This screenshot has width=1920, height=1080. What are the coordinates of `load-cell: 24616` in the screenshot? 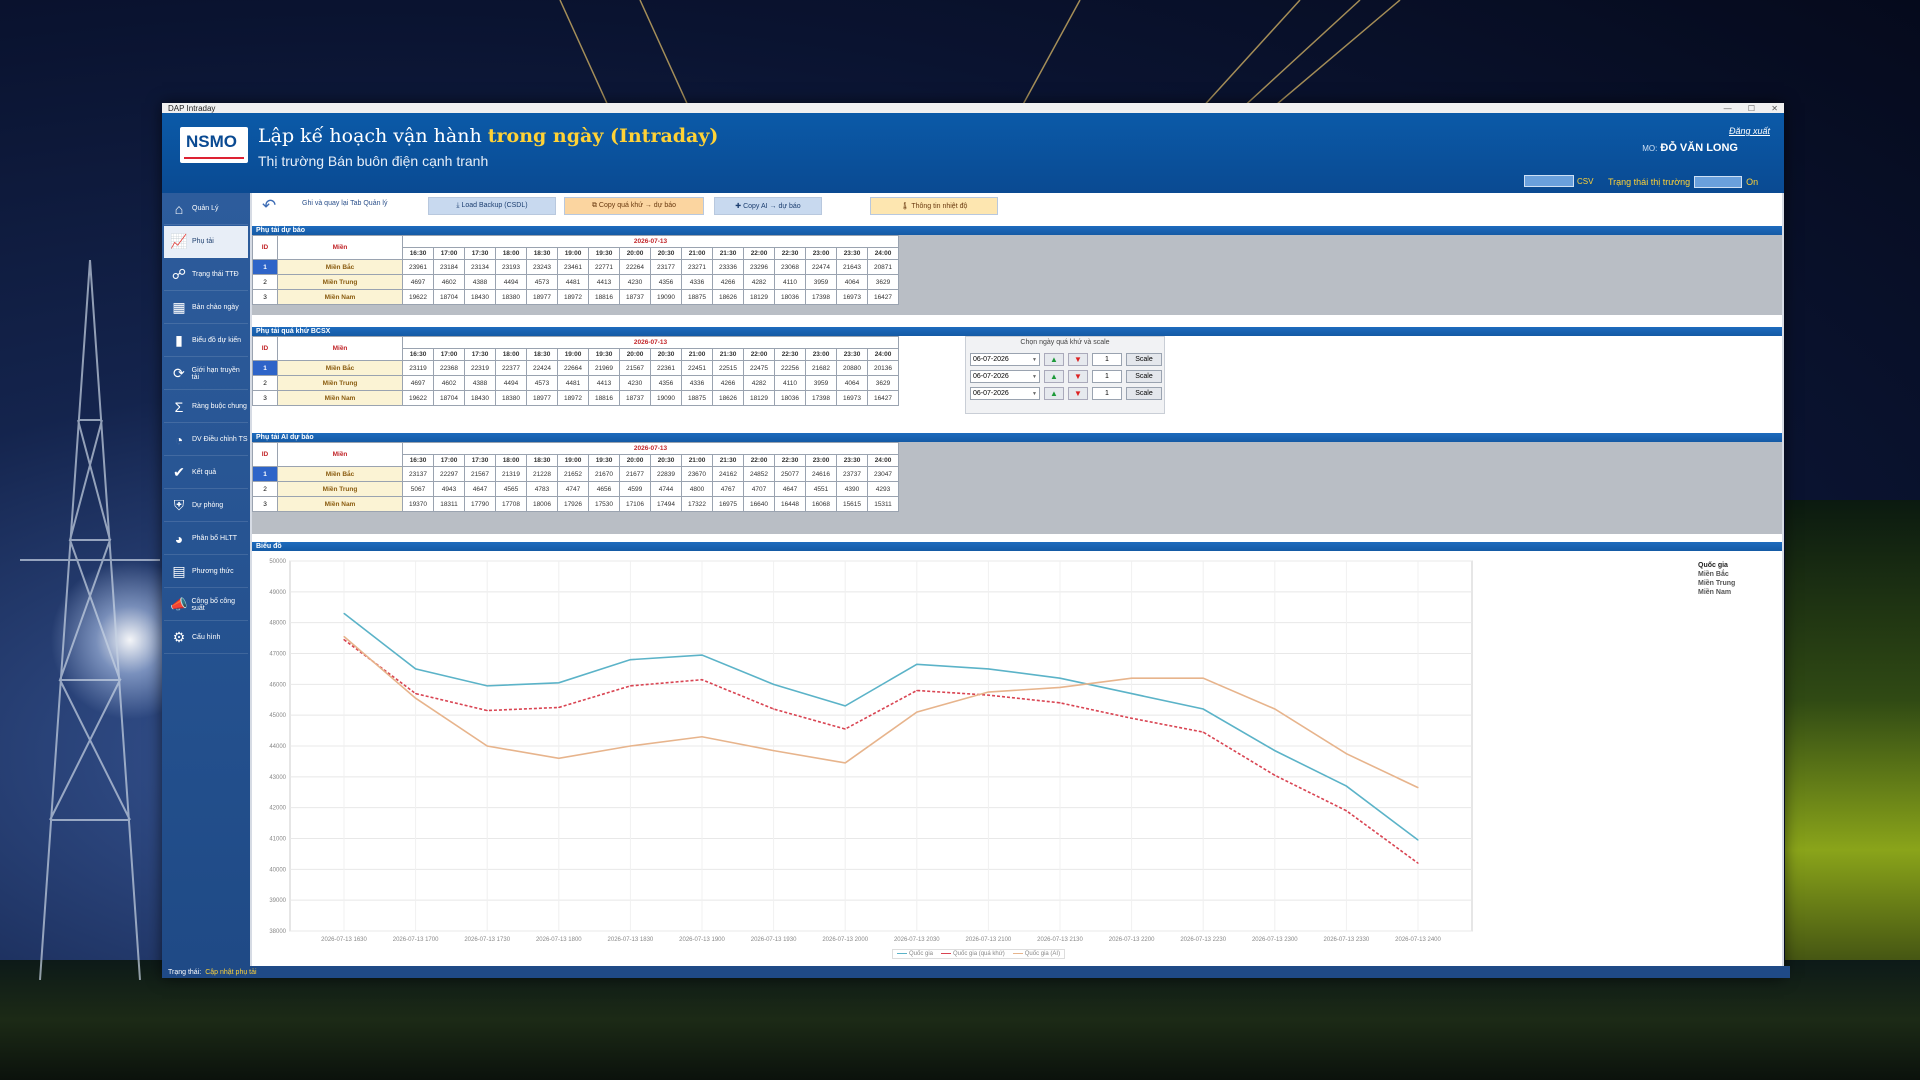 It's located at (821, 474).